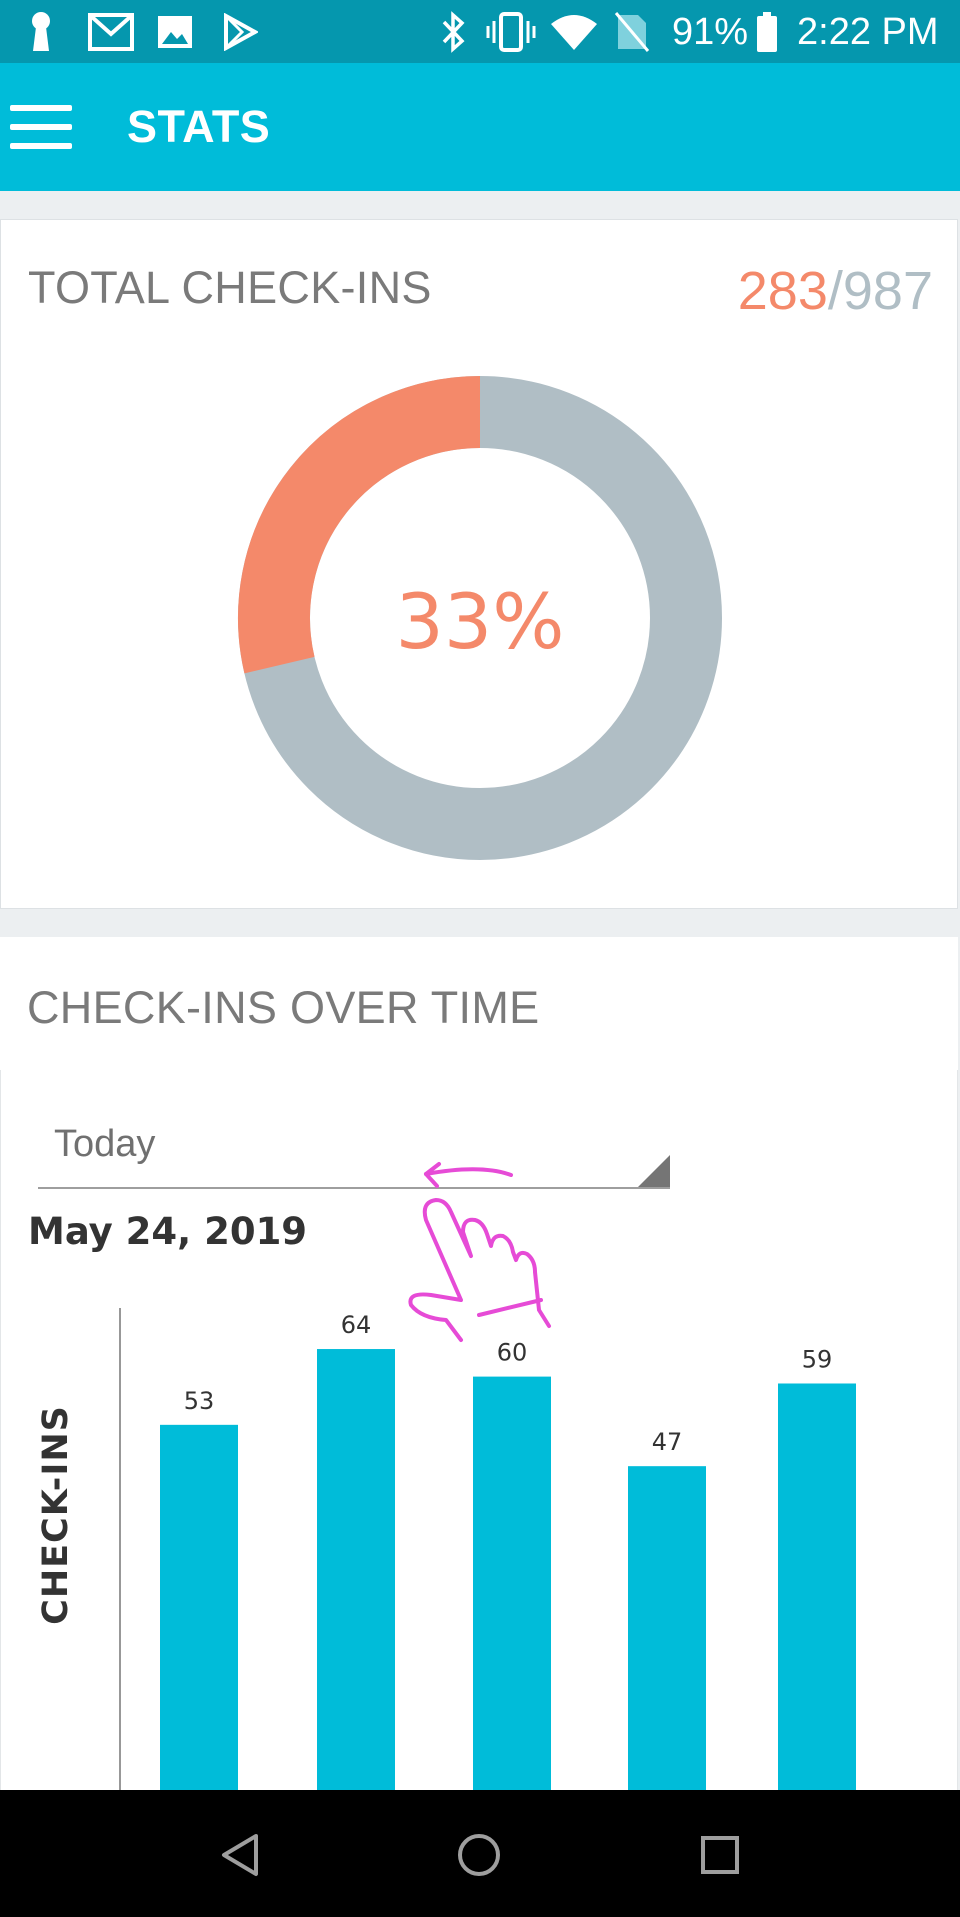  What do you see at coordinates (56, 1515) in the screenshot?
I see `y-axis-label: CHECK-INS` at bounding box center [56, 1515].